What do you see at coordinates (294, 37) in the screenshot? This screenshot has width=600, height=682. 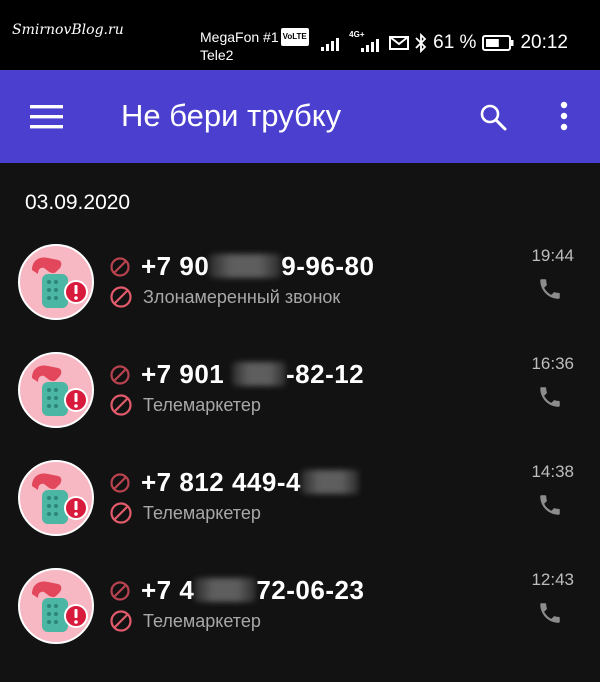 I see `volte-badge: VoLTE` at bounding box center [294, 37].